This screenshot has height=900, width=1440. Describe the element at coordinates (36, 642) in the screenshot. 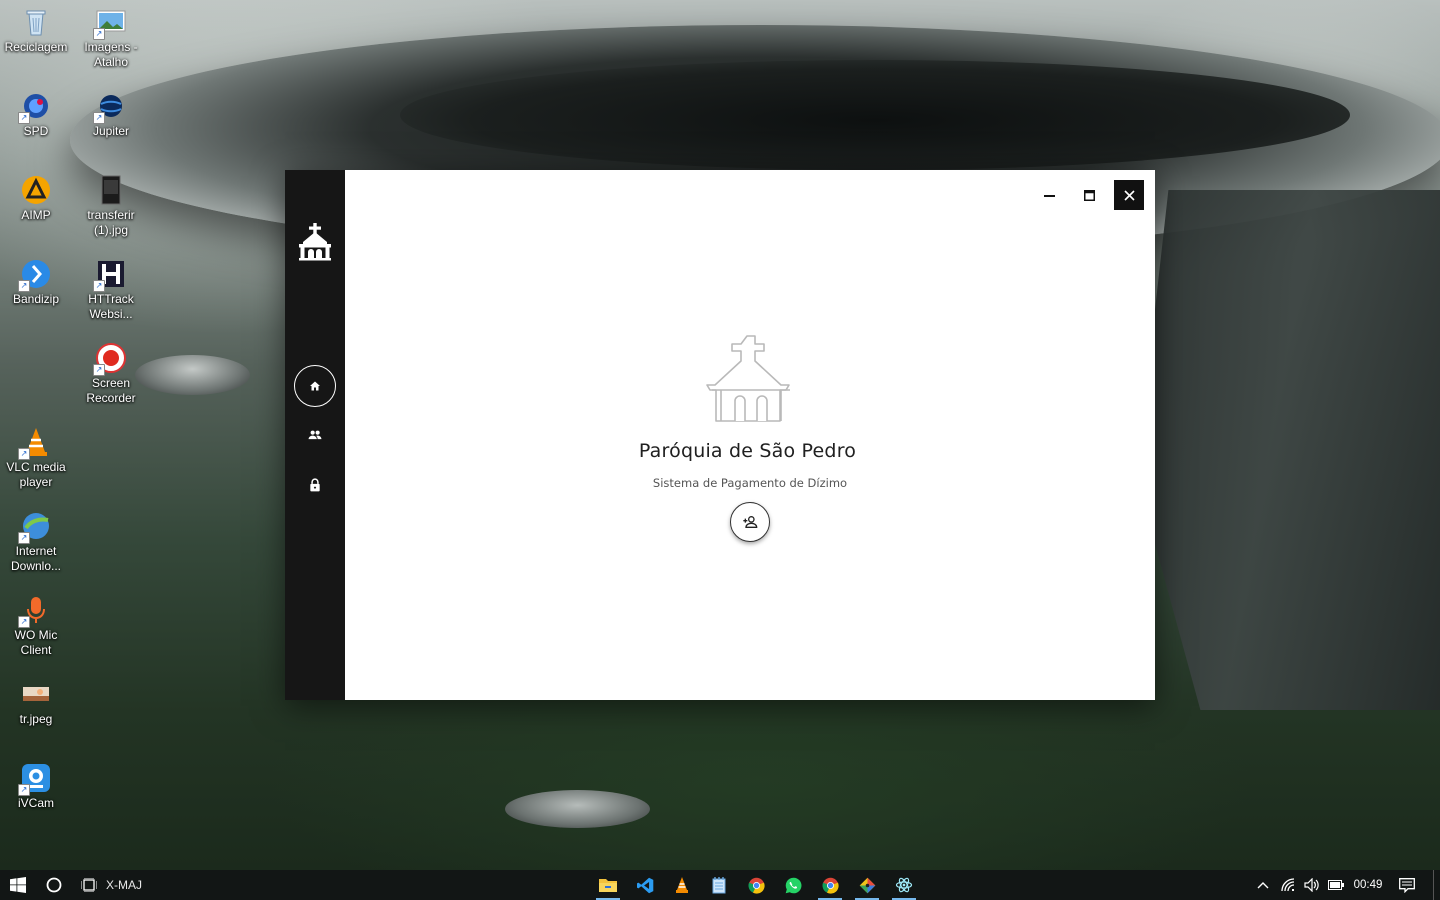

I see `desktop-icon-label: WO Mic Client` at that location.